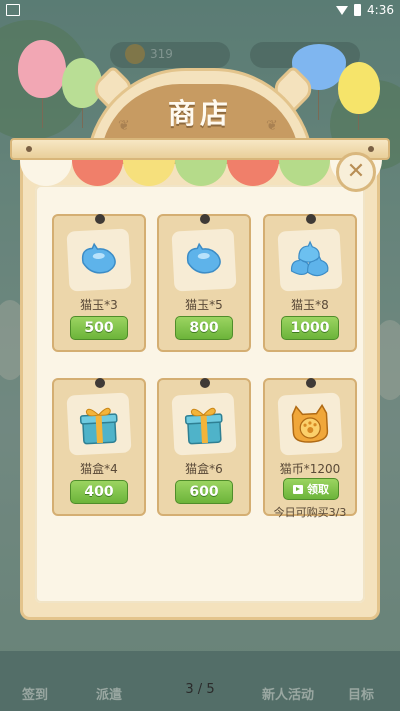 This screenshot has width=400, height=711. Describe the element at coordinates (204, 469) in the screenshot. I see `item-name: 猫盒*6` at that location.